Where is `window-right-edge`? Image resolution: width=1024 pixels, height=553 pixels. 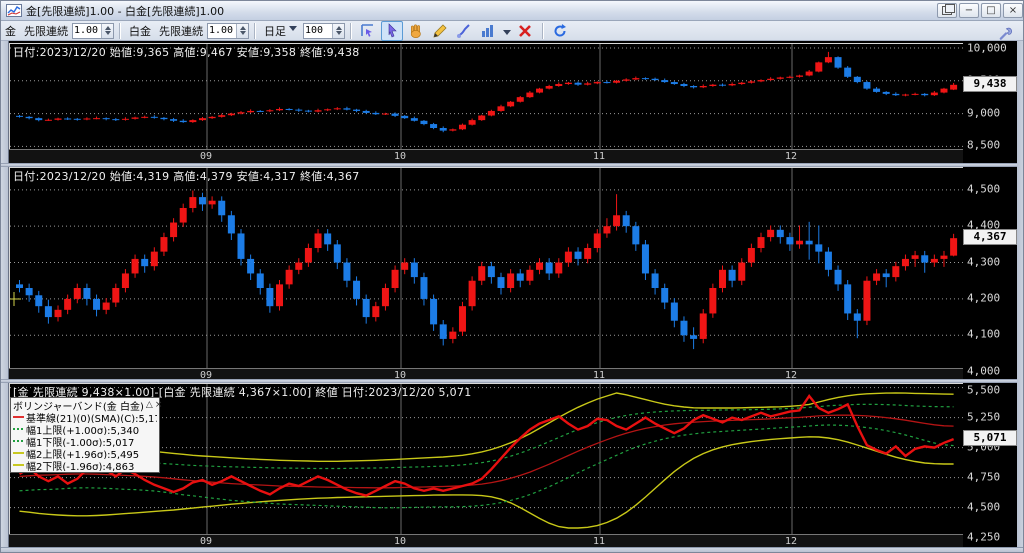
window-right-edge is located at coordinates (1020, 294).